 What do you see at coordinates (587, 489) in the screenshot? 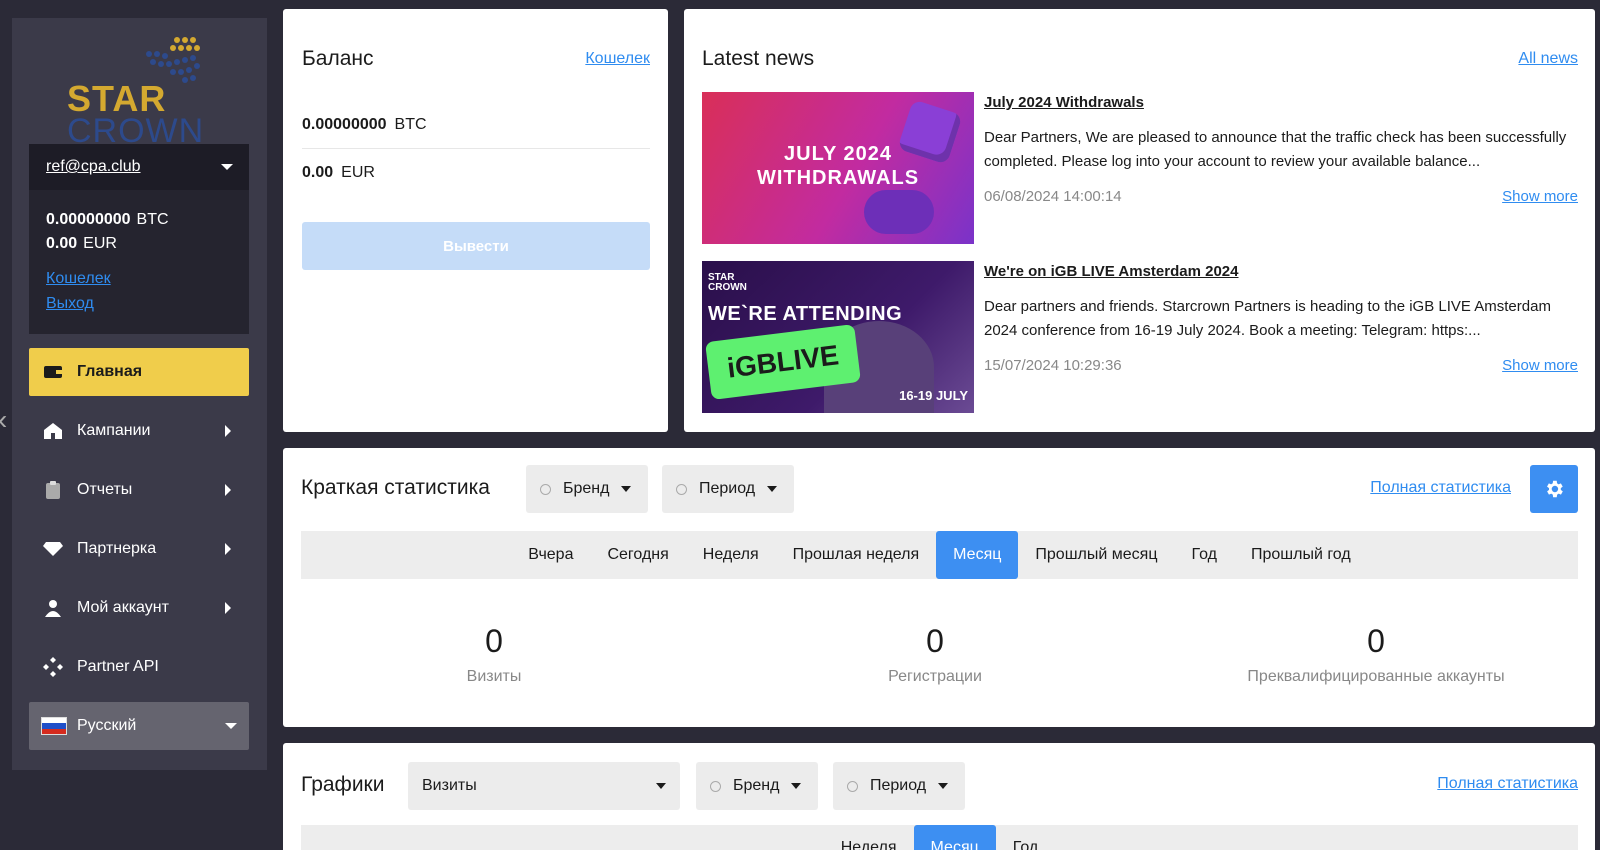
I see `brand-dropdown: Бренд` at bounding box center [587, 489].